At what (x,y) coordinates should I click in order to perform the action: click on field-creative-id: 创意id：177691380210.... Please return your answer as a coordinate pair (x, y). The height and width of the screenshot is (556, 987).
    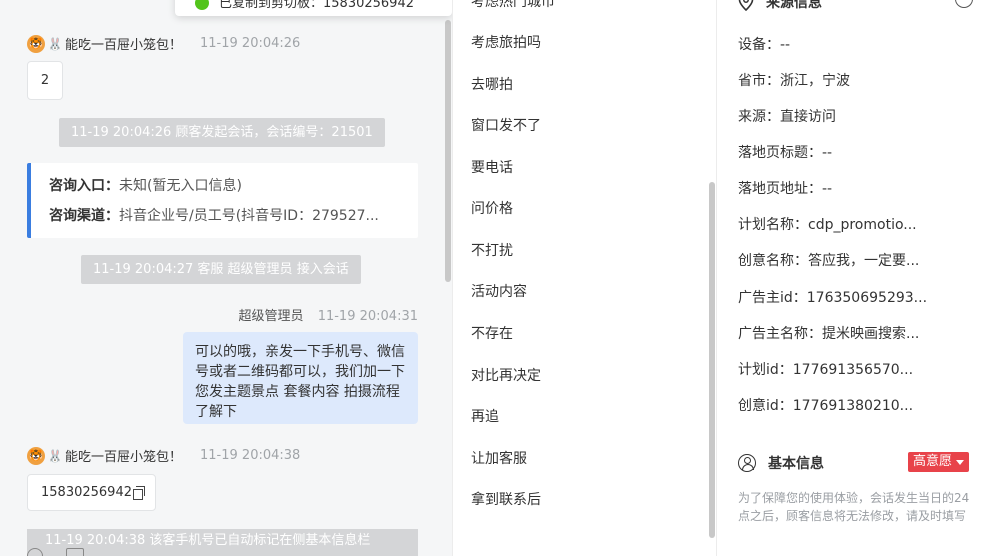
    Looking at the image, I should click on (826, 406).